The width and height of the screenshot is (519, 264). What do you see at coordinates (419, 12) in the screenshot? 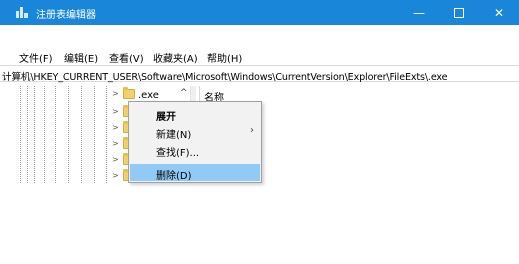
I see `minimize-button: —` at bounding box center [419, 12].